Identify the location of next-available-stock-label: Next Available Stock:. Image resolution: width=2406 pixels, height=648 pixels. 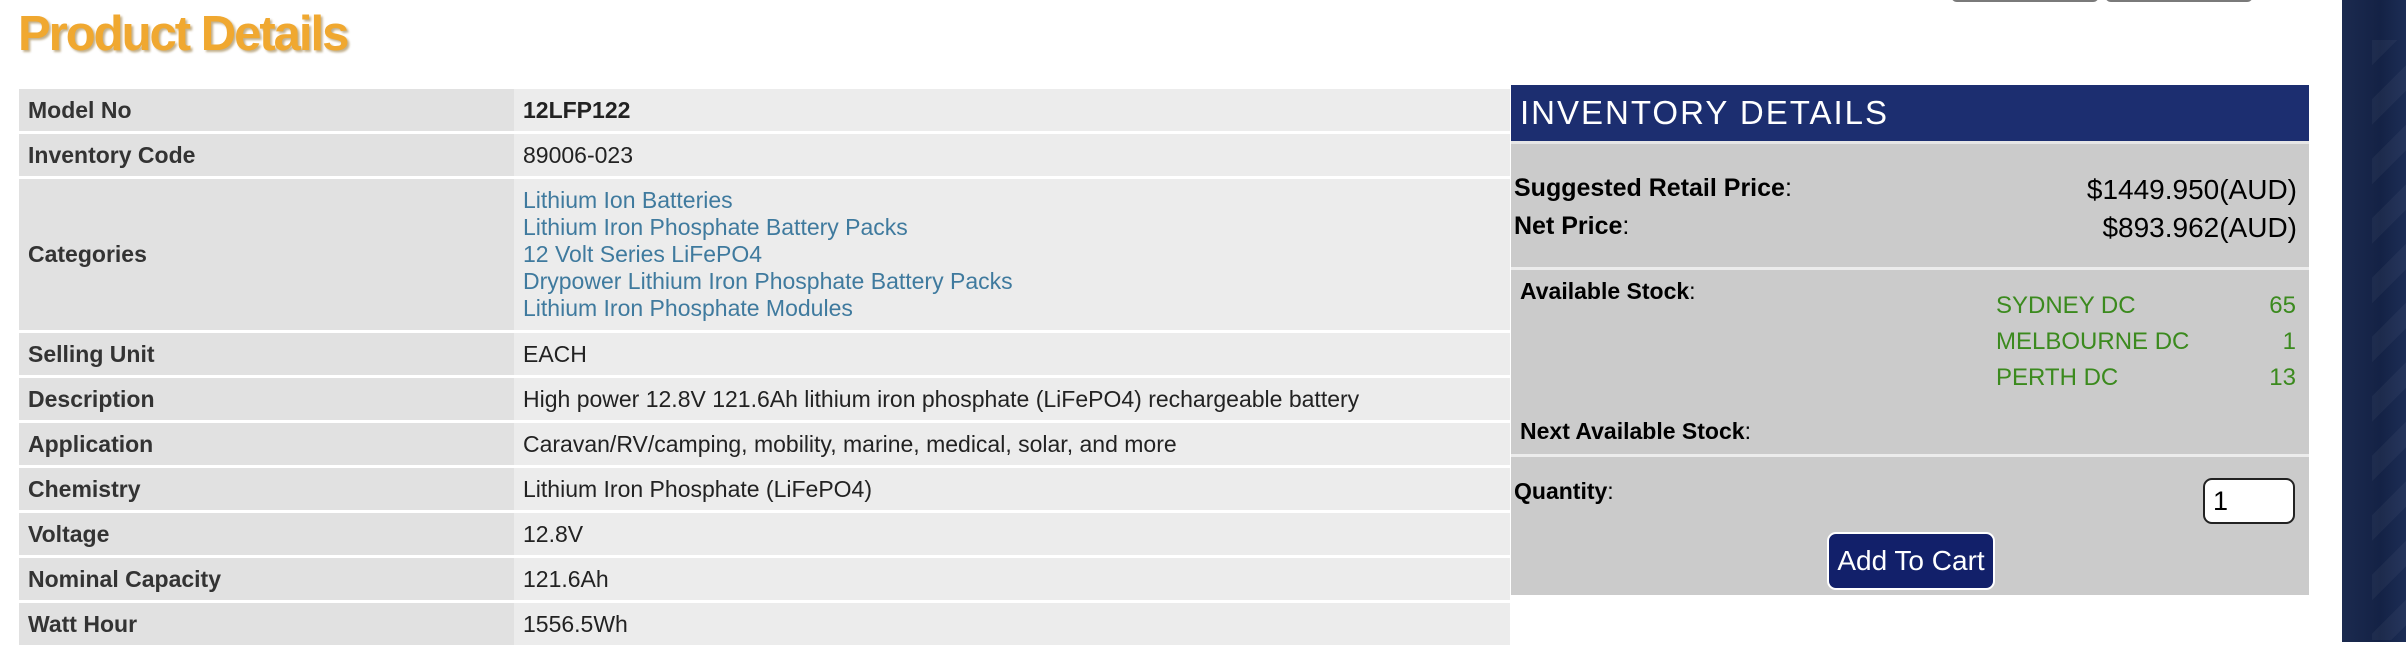
(1635, 431).